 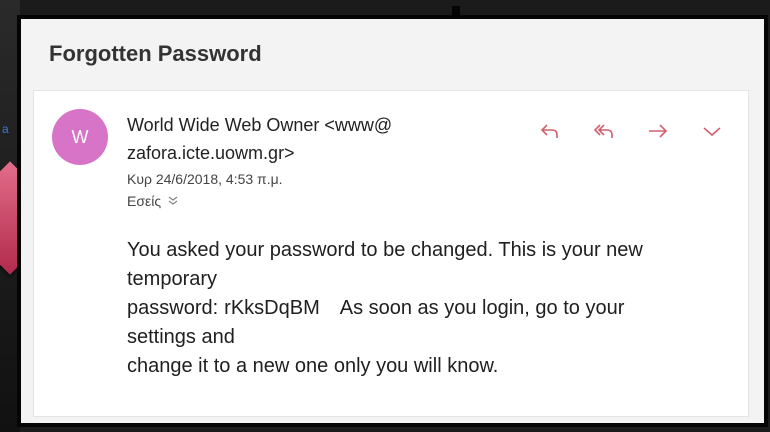 I want to click on body-line-2: temporary, so click(x=172, y=279).